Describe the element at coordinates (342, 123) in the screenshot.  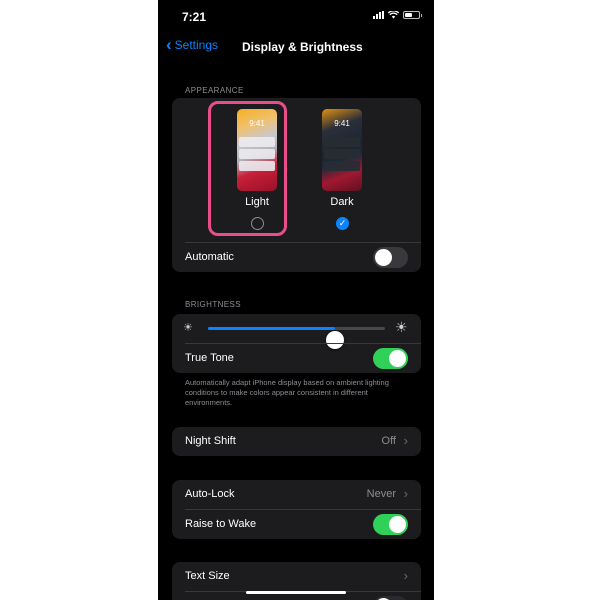
I see `preview-clock: 9:41` at that location.